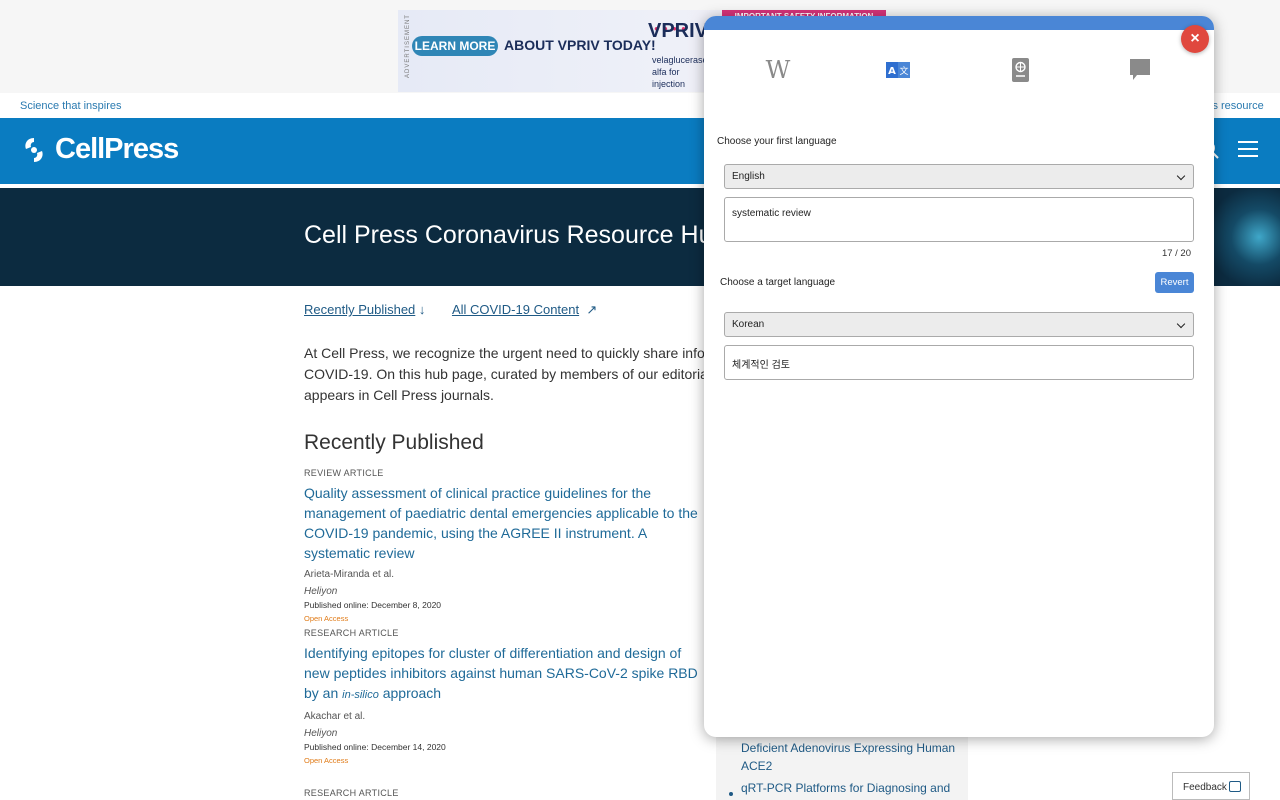 The image size is (1280, 800). I want to click on cellpress-logo-text: CellPress, so click(117, 149).